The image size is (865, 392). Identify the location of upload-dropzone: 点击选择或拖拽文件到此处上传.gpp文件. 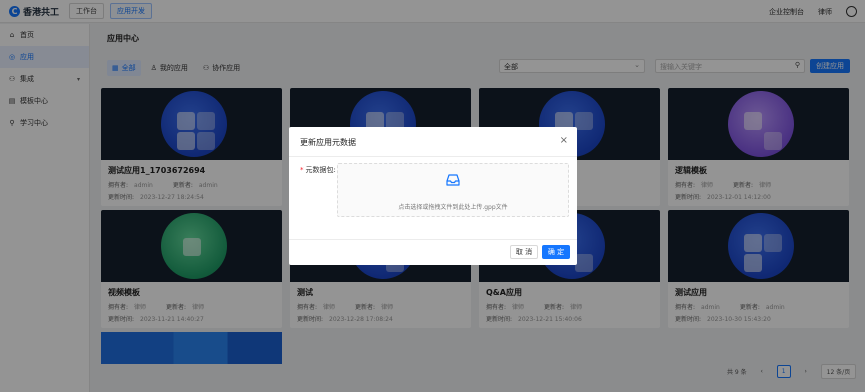
(453, 190).